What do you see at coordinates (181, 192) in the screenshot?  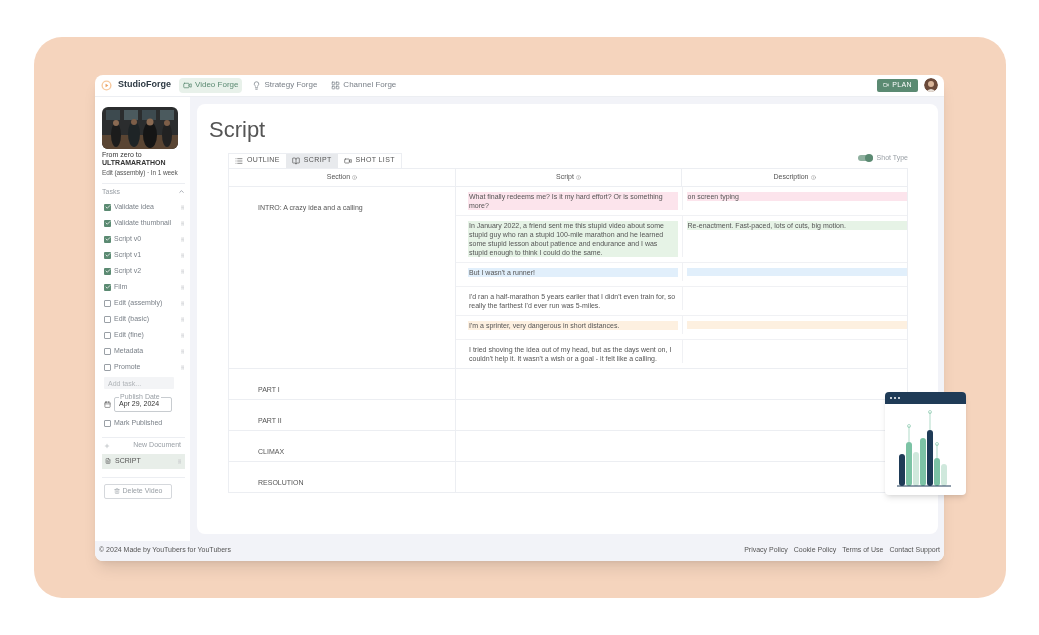 I see `collapse-toggle` at bounding box center [181, 192].